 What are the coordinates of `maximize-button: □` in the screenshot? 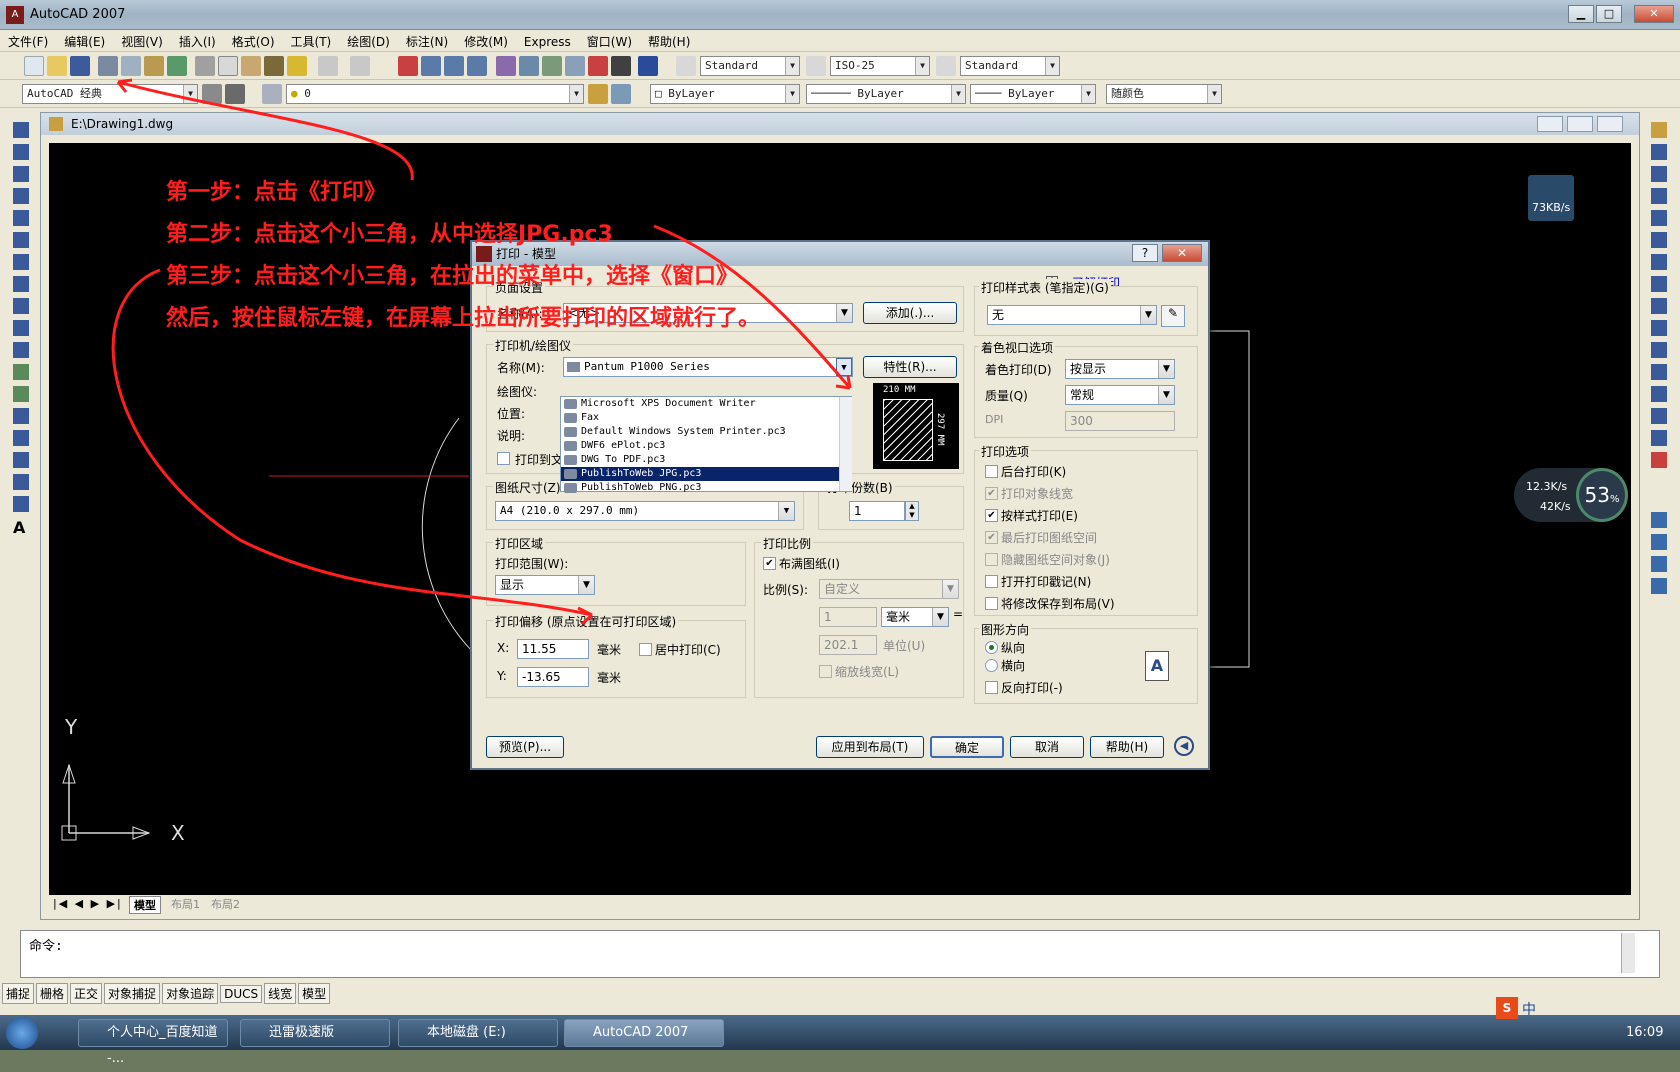 It's located at (1609, 14).